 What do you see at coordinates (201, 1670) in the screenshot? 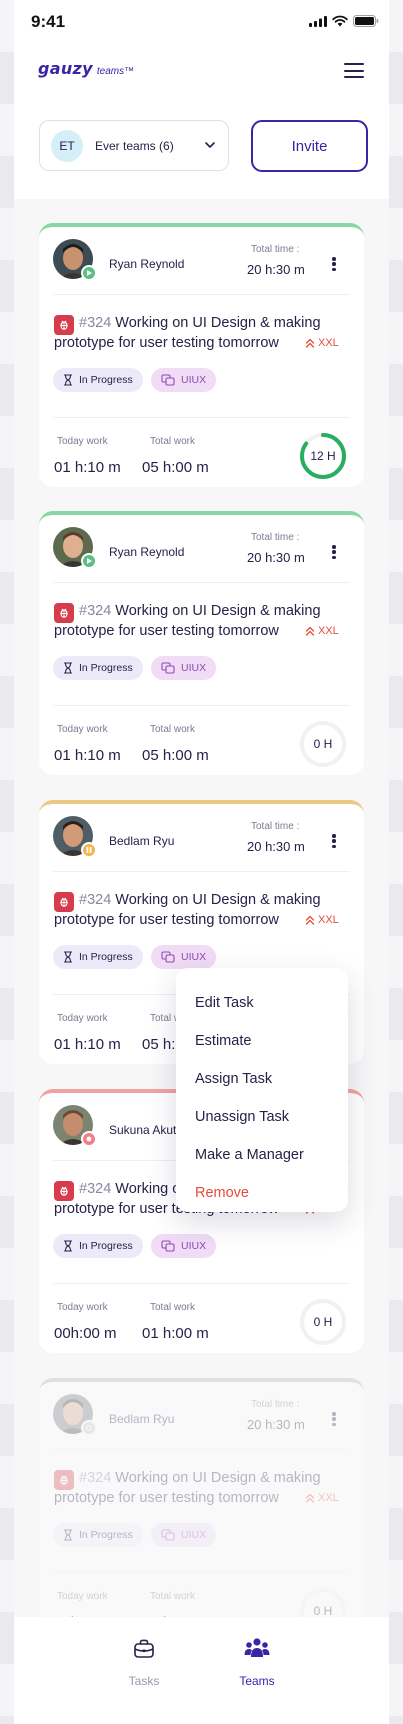
I see `bottom-nav: Tasks Teams` at bounding box center [201, 1670].